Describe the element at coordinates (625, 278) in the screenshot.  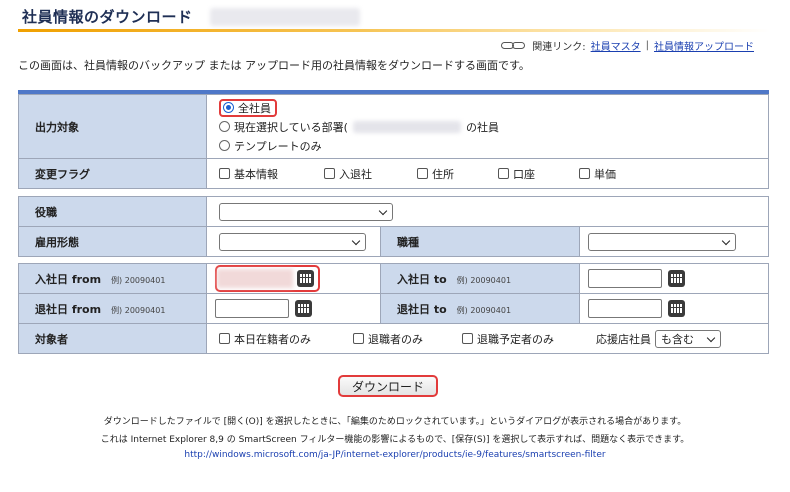
I see `join-to-input` at that location.